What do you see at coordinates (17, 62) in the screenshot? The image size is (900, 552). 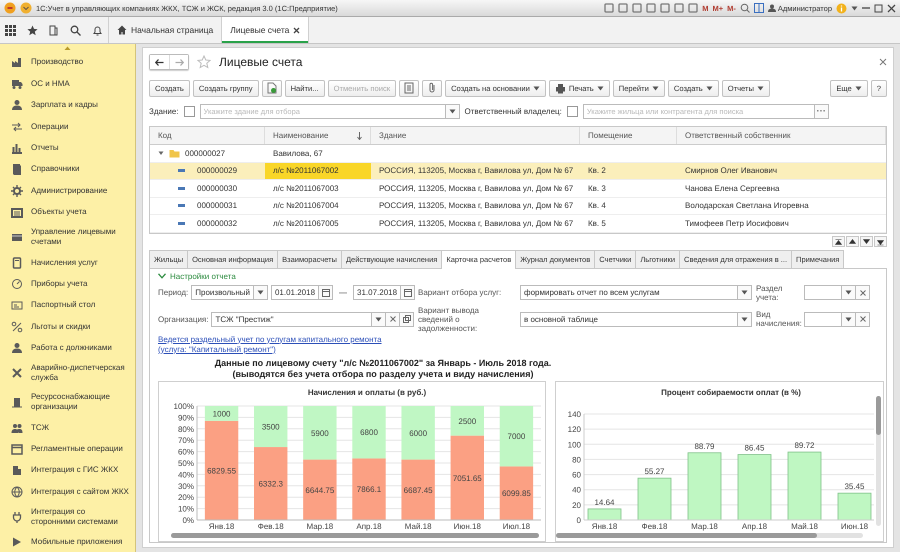 I see `factory-icon` at bounding box center [17, 62].